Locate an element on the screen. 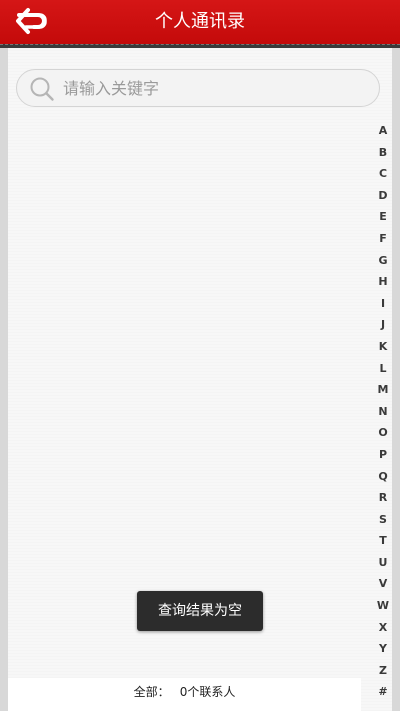  index-letter-a: A is located at coordinates (383, 131).